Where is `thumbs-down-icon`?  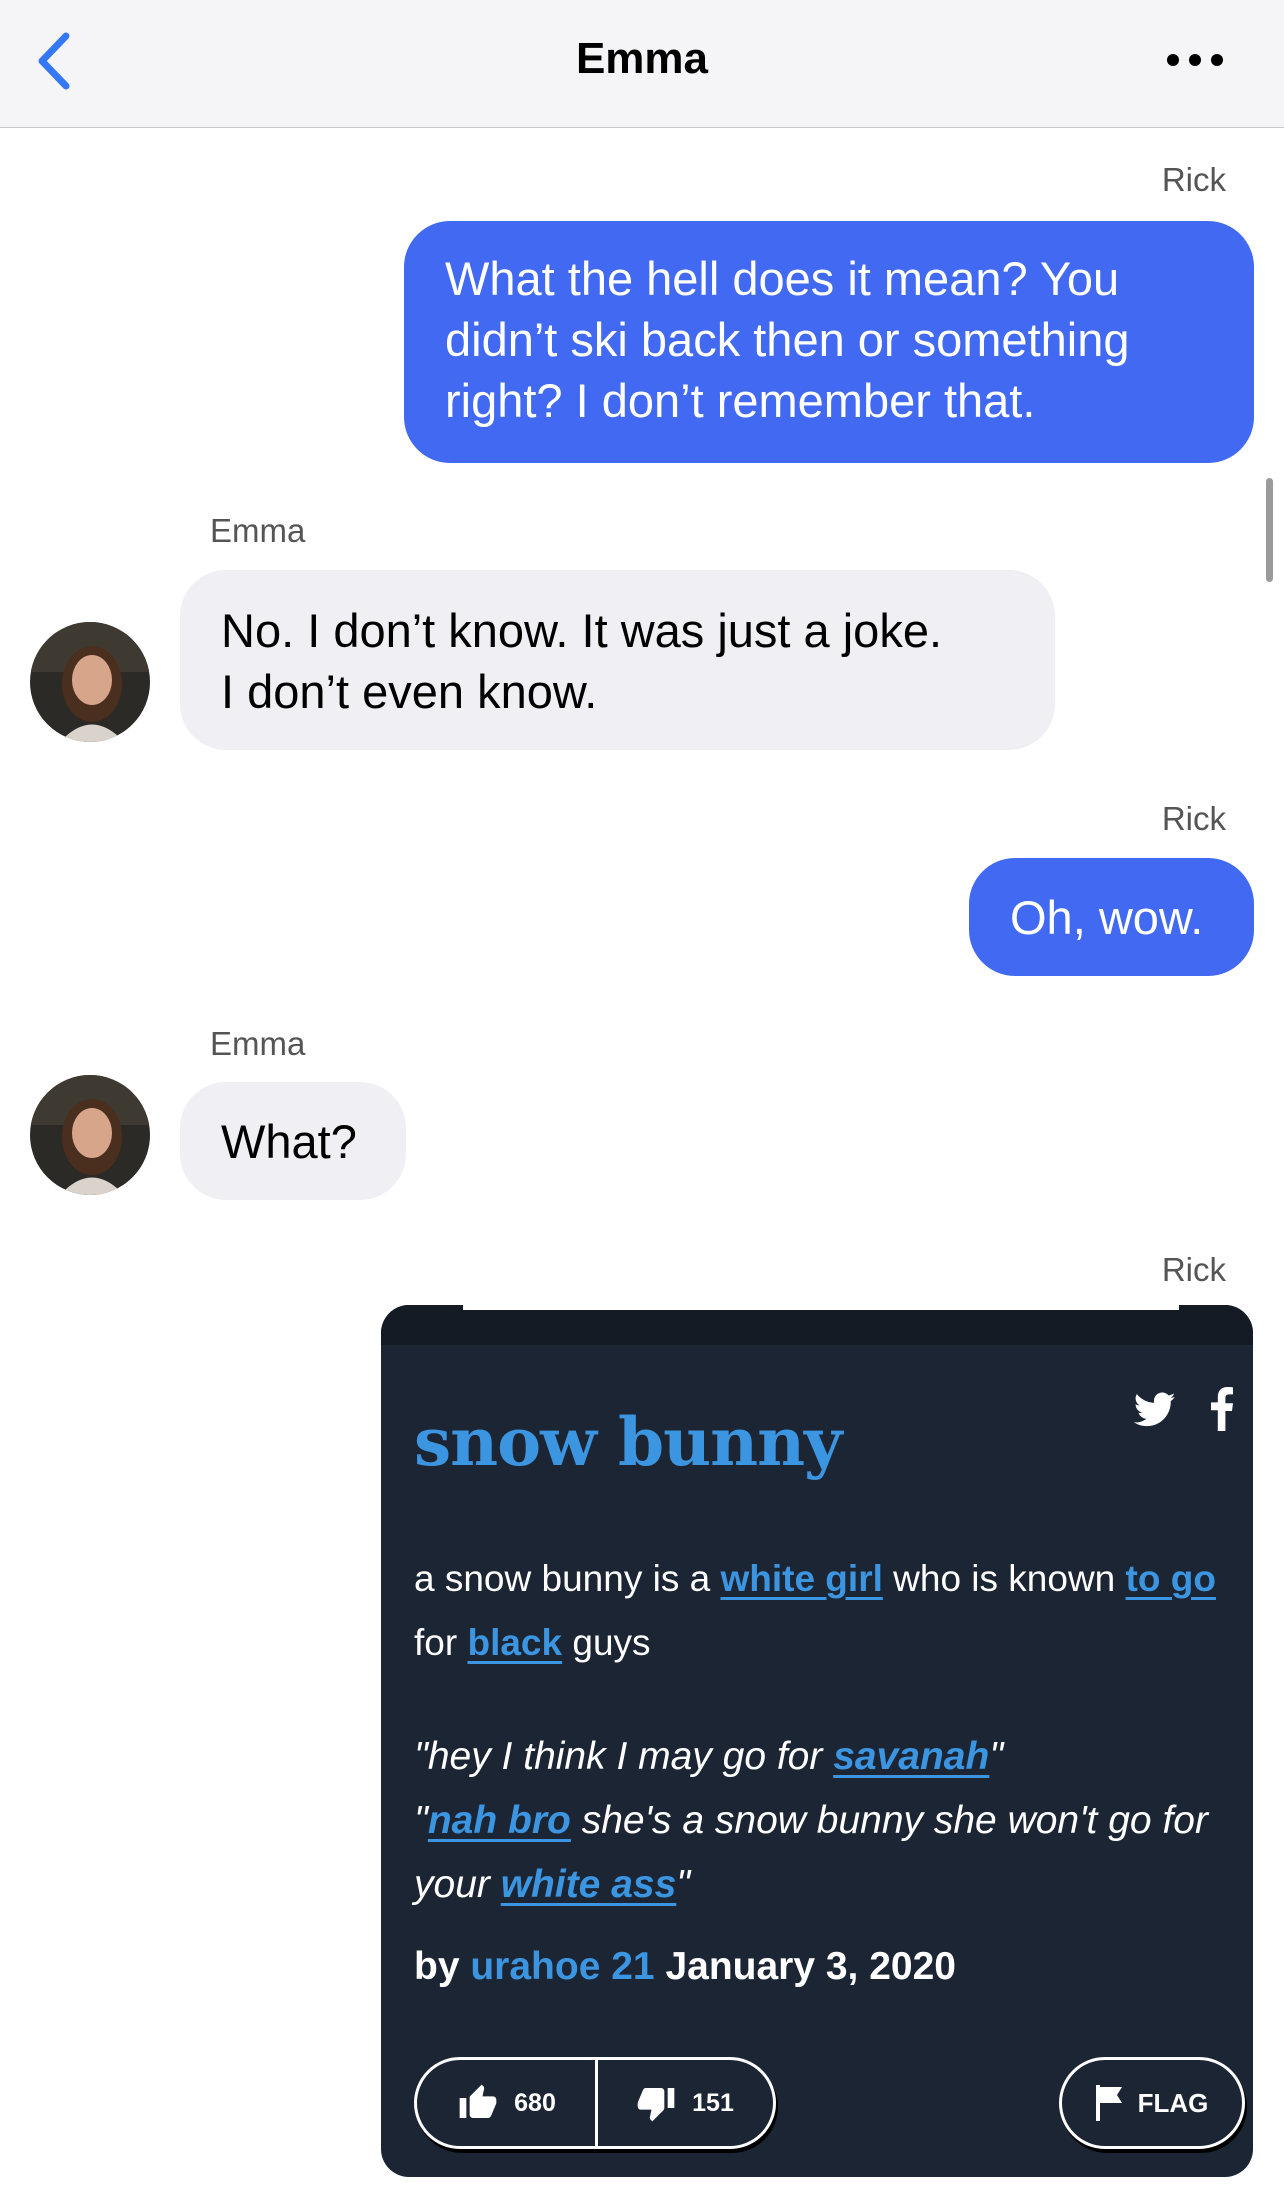 thumbs-down-icon is located at coordinates (656, 2105).